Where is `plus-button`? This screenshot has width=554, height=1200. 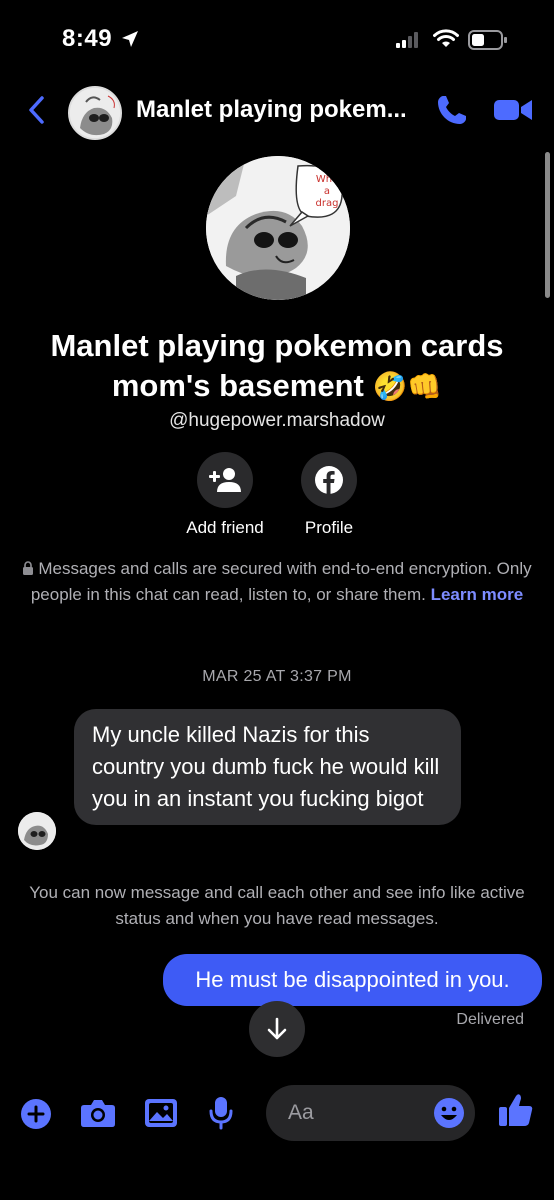
plus-button is located at coordinates (36, 1114).